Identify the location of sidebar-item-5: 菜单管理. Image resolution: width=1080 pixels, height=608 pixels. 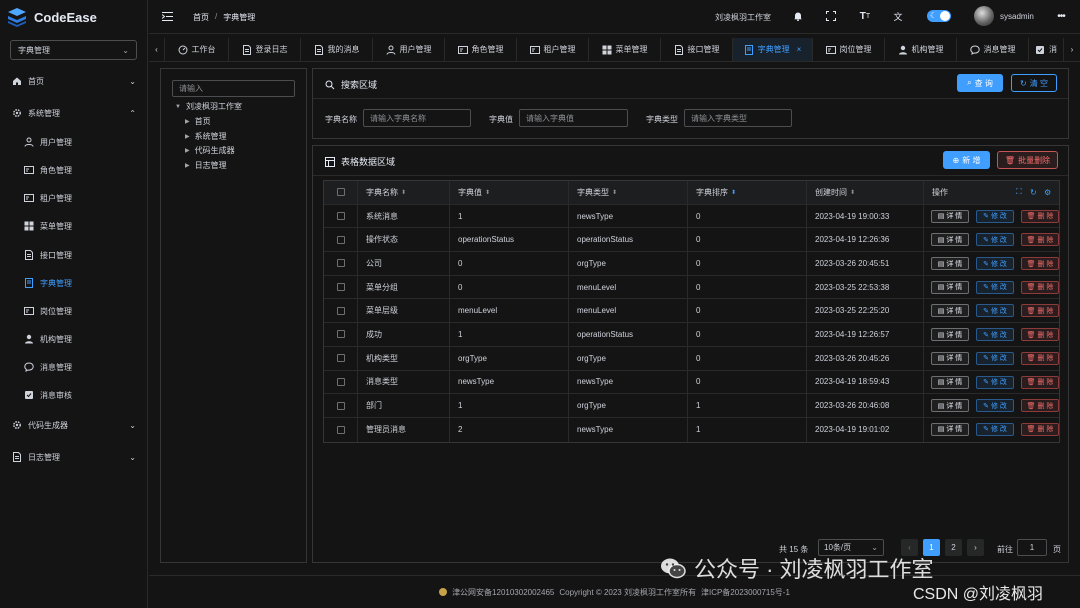
(74, 226).